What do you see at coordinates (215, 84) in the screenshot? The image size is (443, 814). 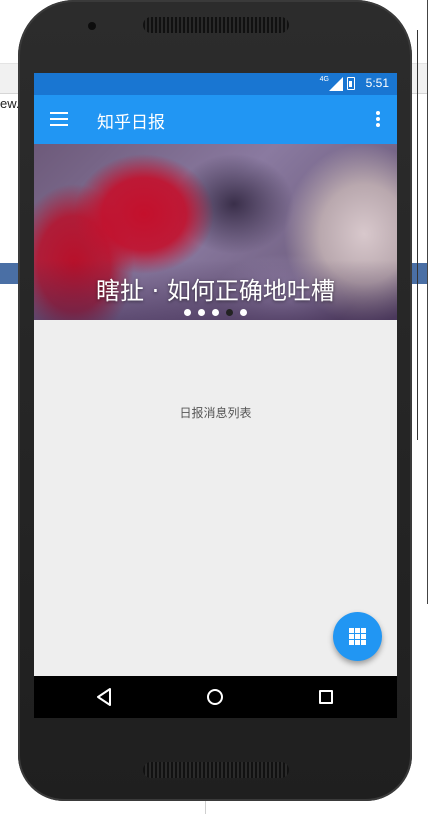 I see `status-bar: 4G 5:51` at bounding box center [215, 84].